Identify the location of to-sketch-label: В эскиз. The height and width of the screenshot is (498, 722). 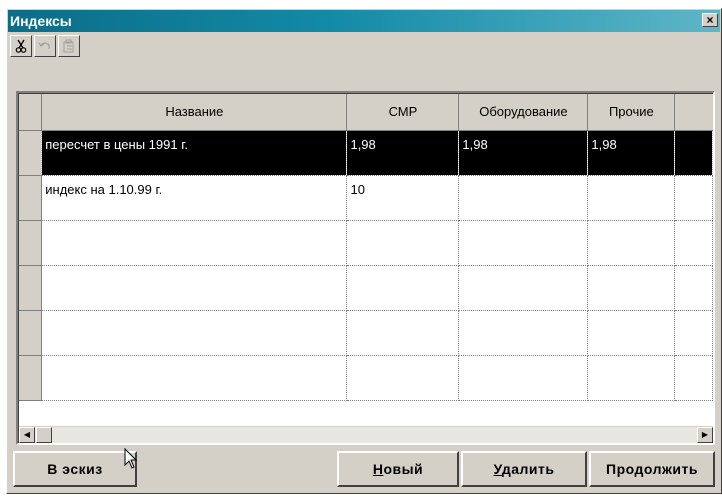
(75, 469).